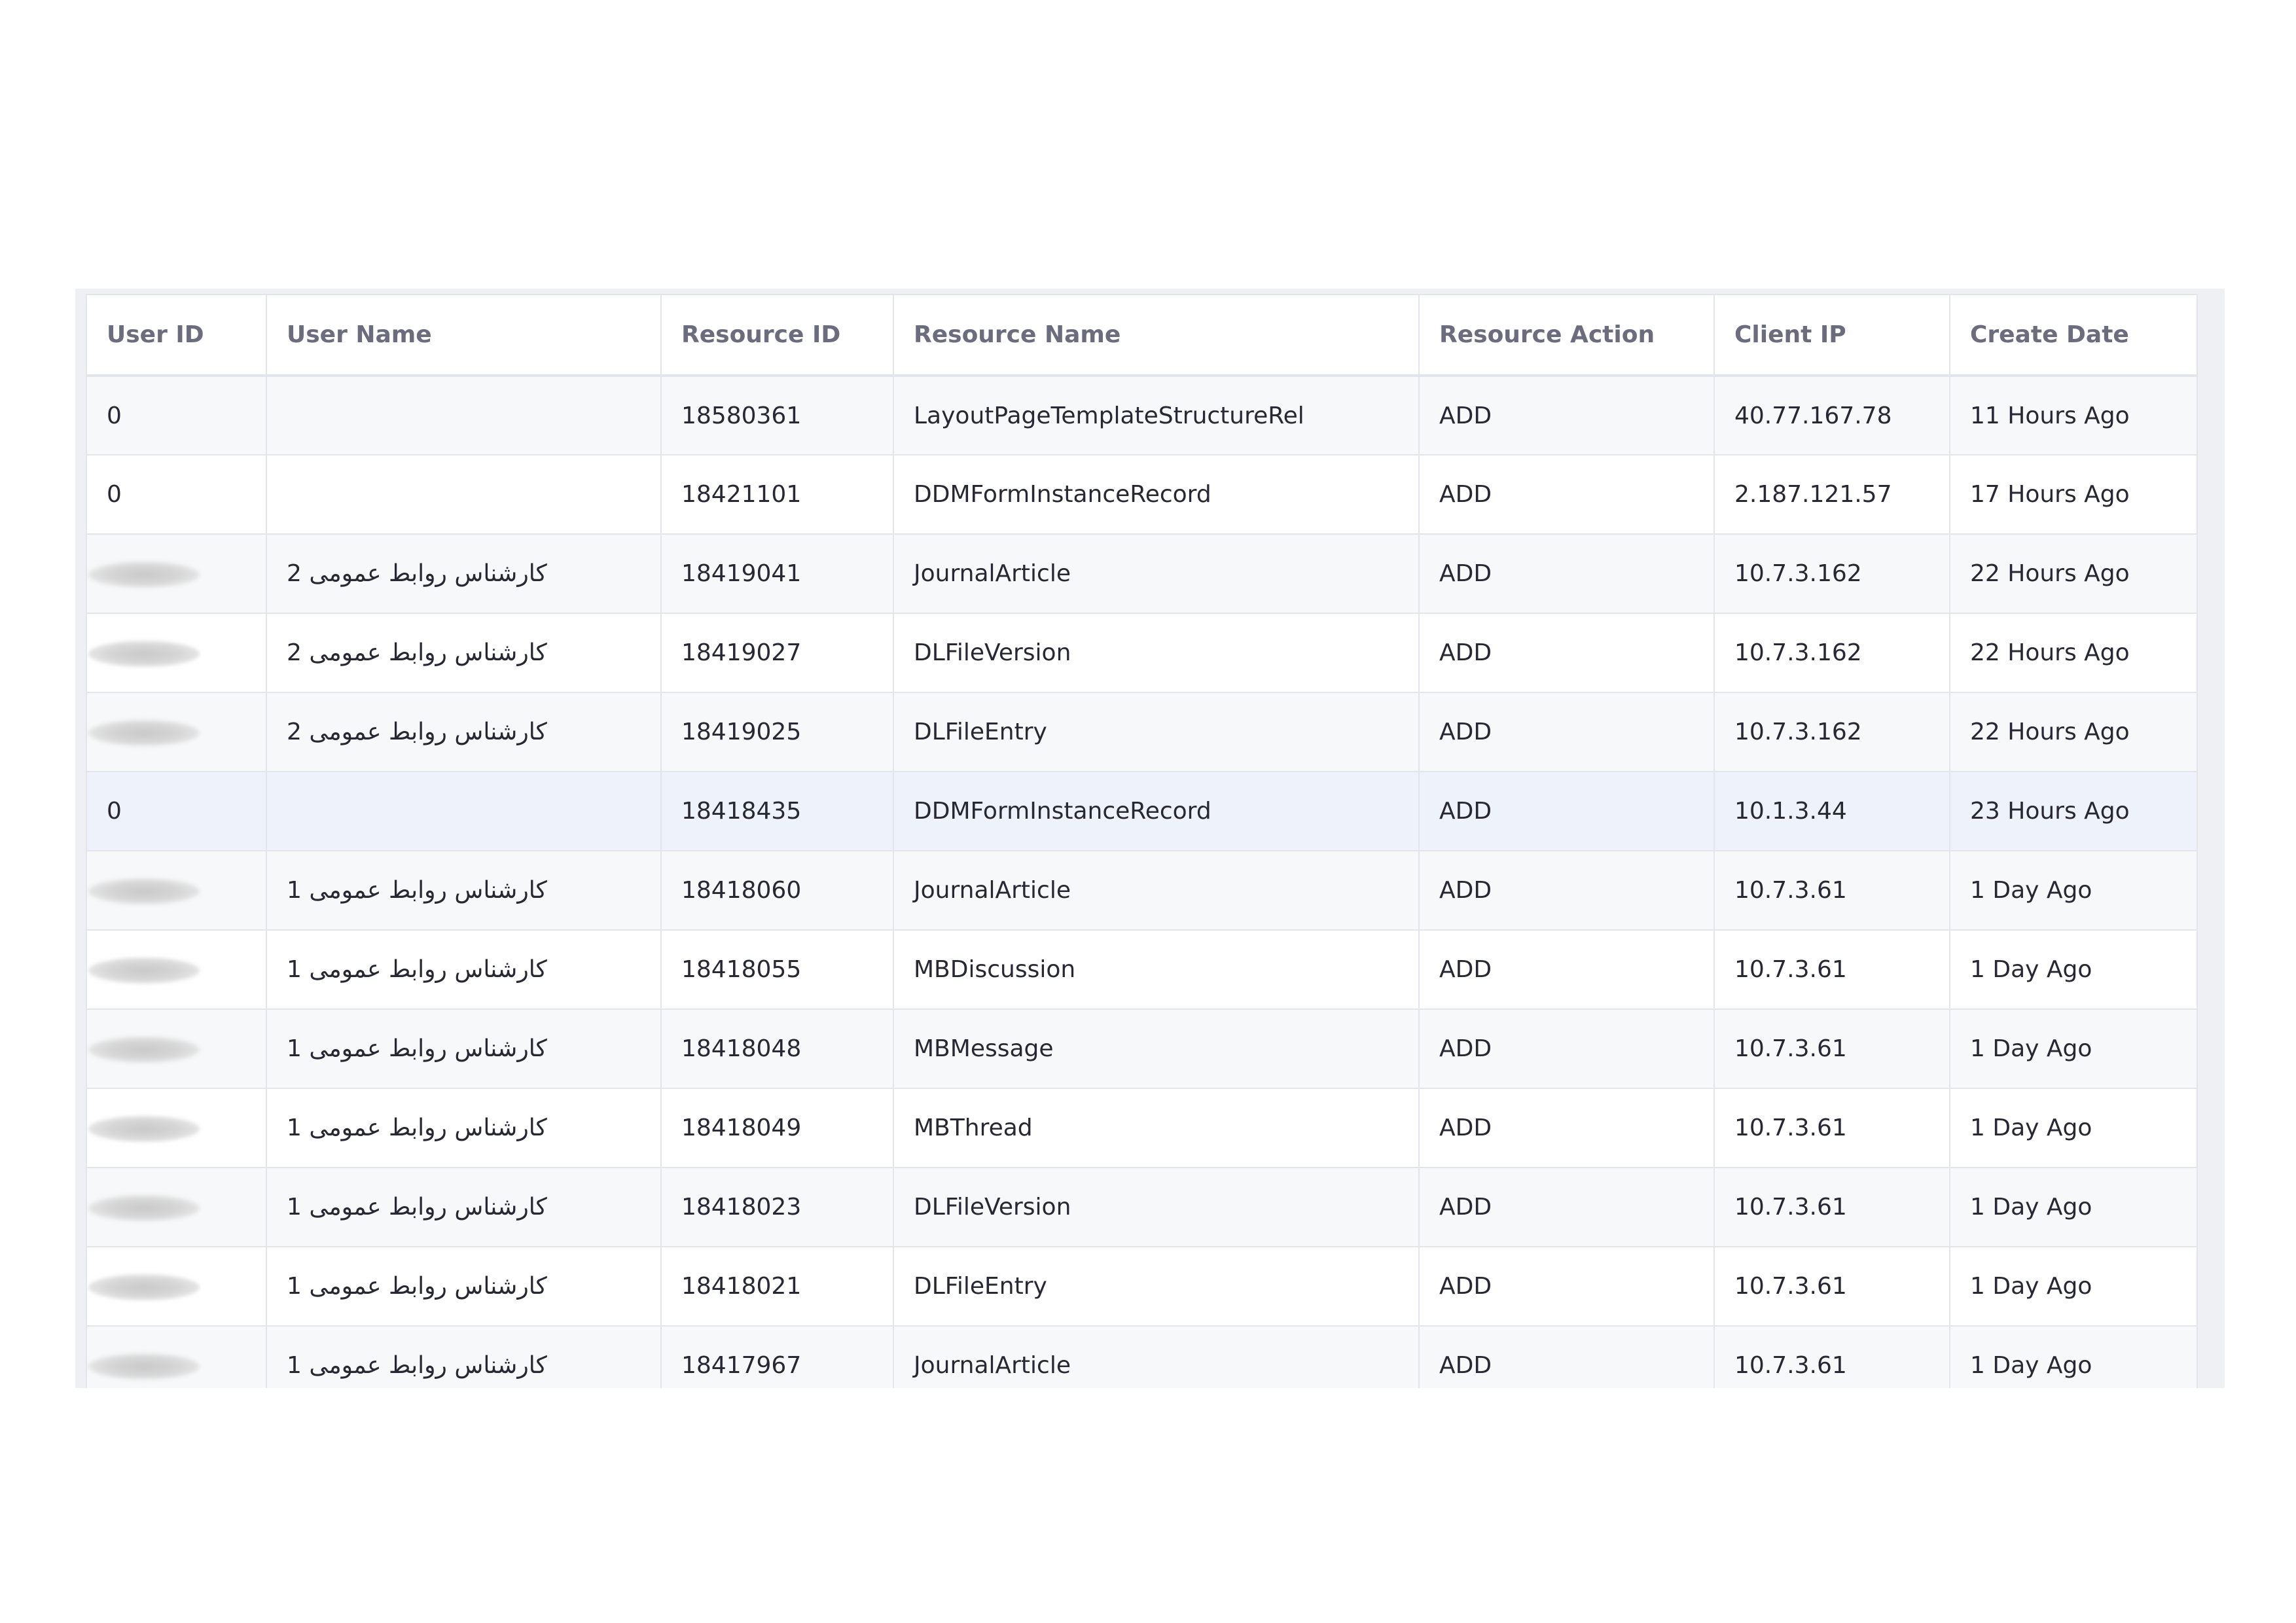 The image size is (2296, 1623). I want to click on cell-resource-id: 18419041, so click(777, 573).